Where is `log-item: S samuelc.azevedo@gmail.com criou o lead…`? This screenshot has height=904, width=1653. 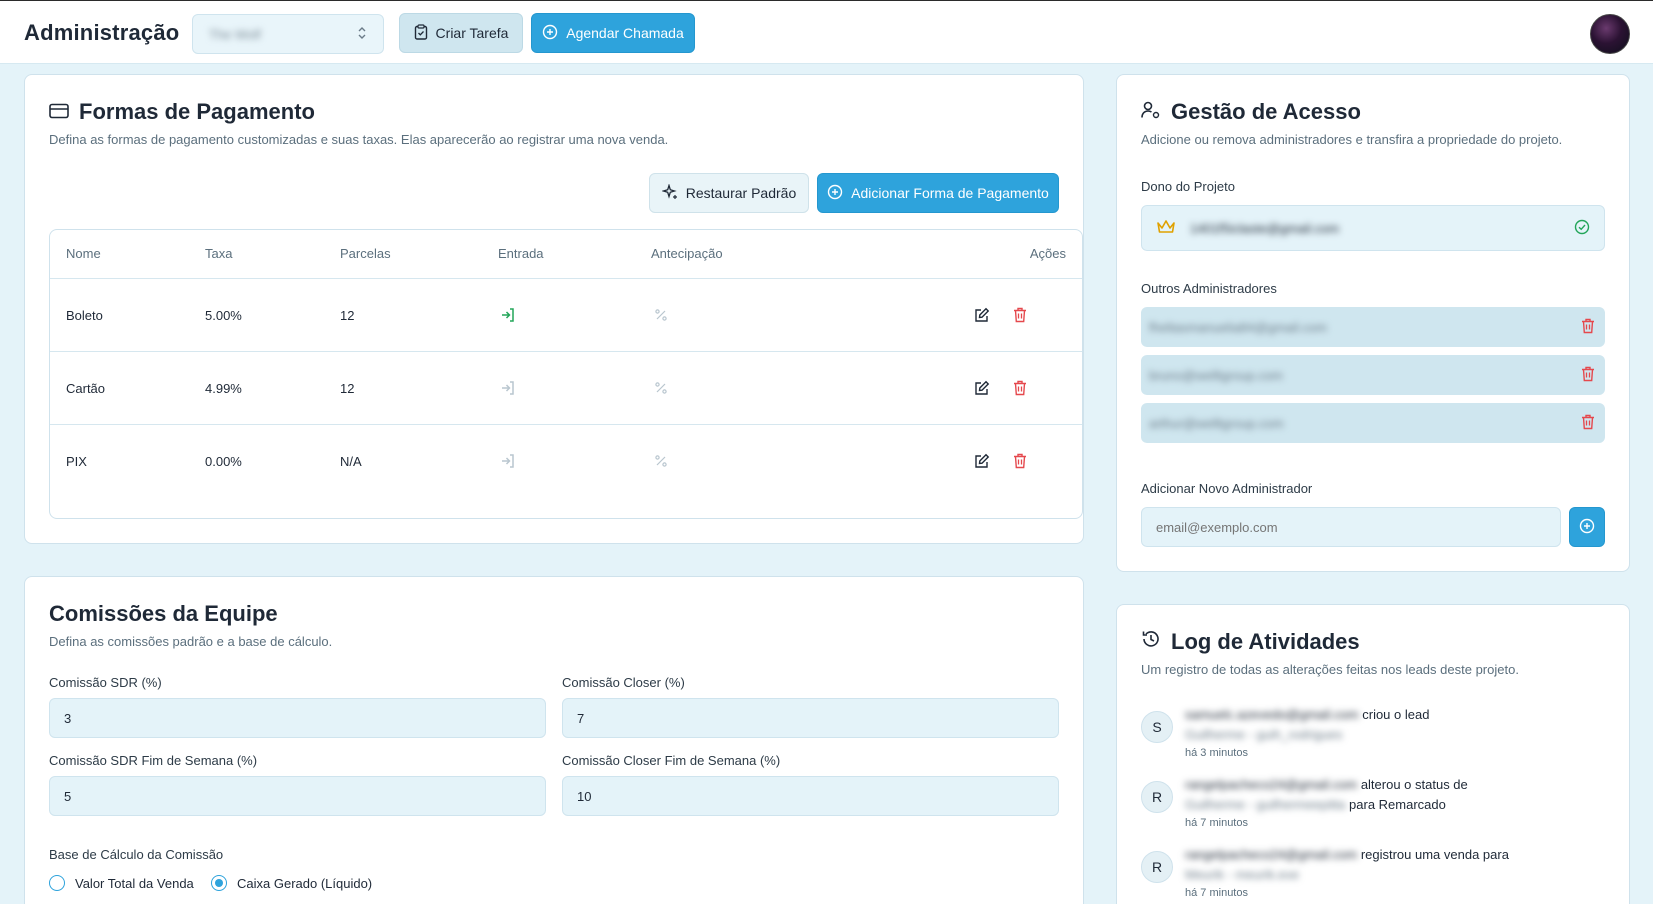
log-item: S samuelc.azevedo@gmail.com criou o lead… is located at coordinates (1376, 735).